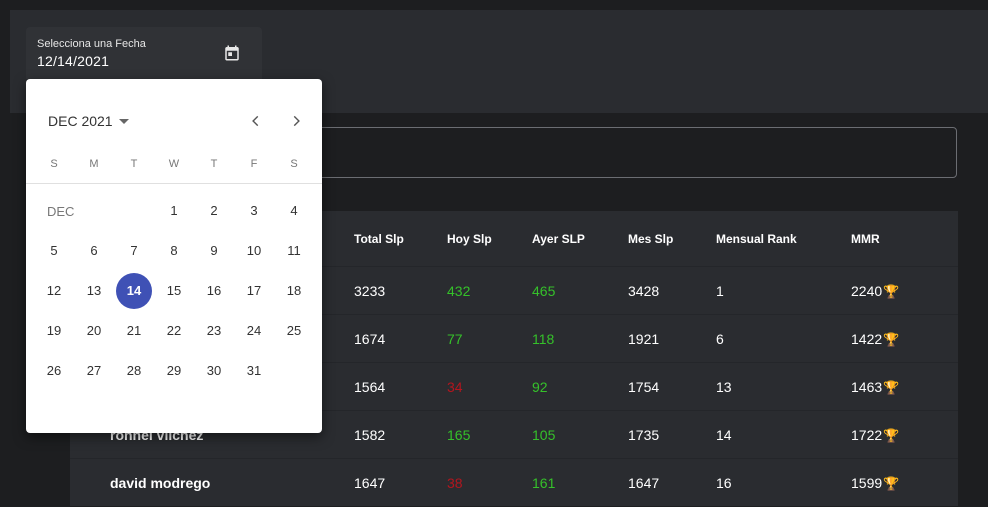  What do you see at coordinates (865, 239) in the screenshot?
I see `header-mmr: MMR` at bounding box center [865, 239].